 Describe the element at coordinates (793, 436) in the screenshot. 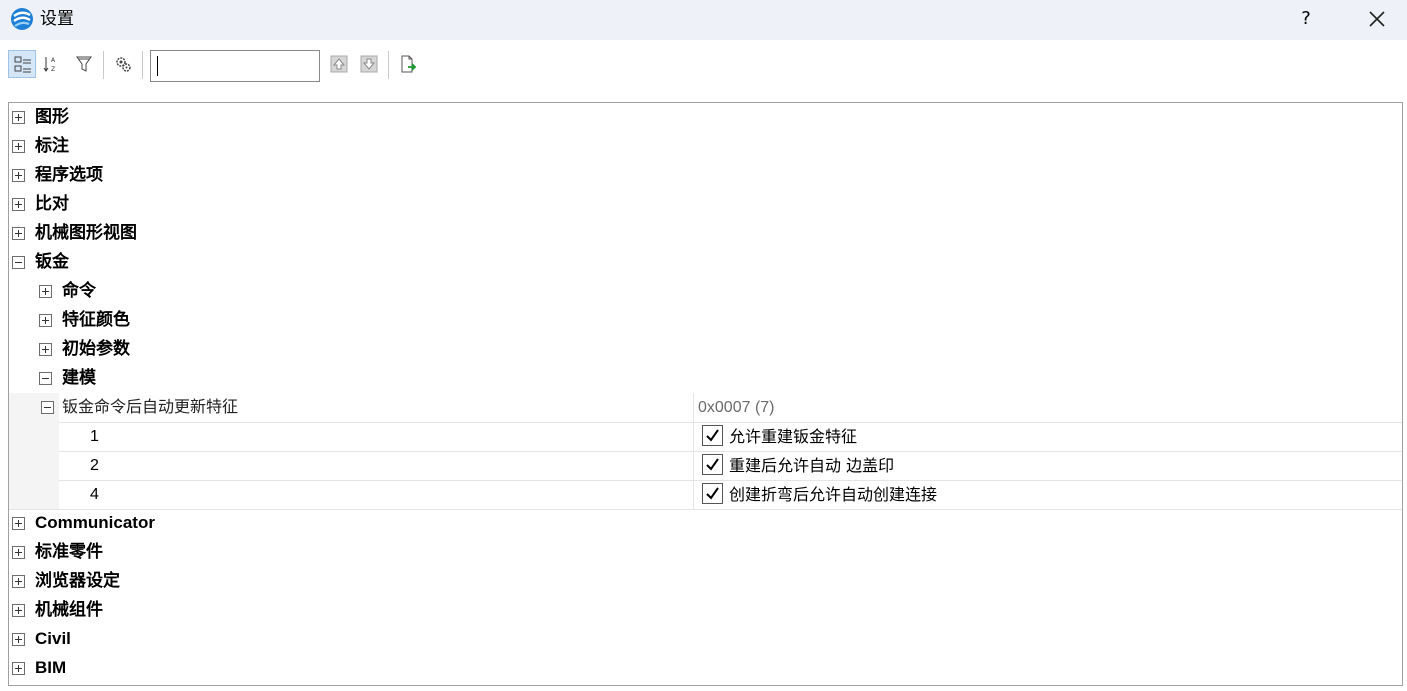

I see `flag-label: 允许重建钣金特征` at that location.